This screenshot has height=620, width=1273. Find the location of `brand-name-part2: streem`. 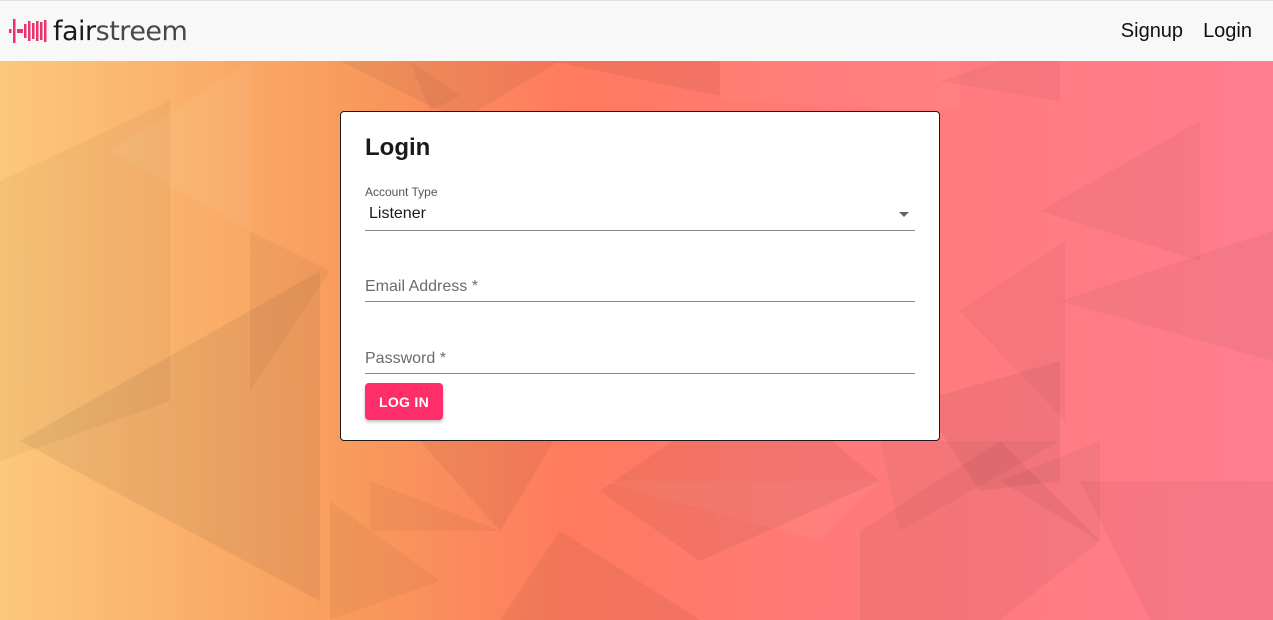

brand-name-part2: streem is located at coordinates (141, 31).